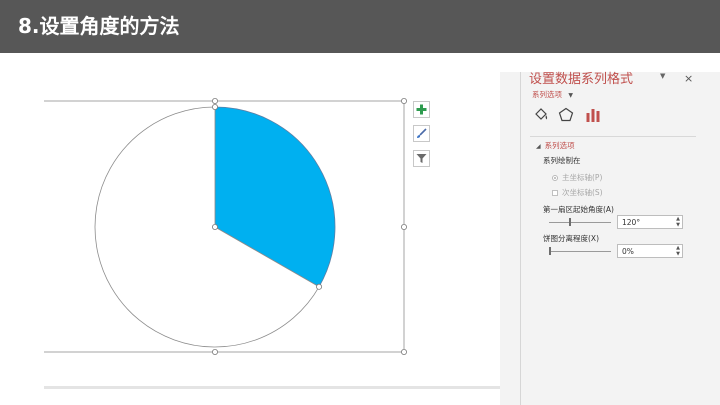  Describe the element at coordinates (613, 136) in the screenshot. I see `tabs-divider` at that location.